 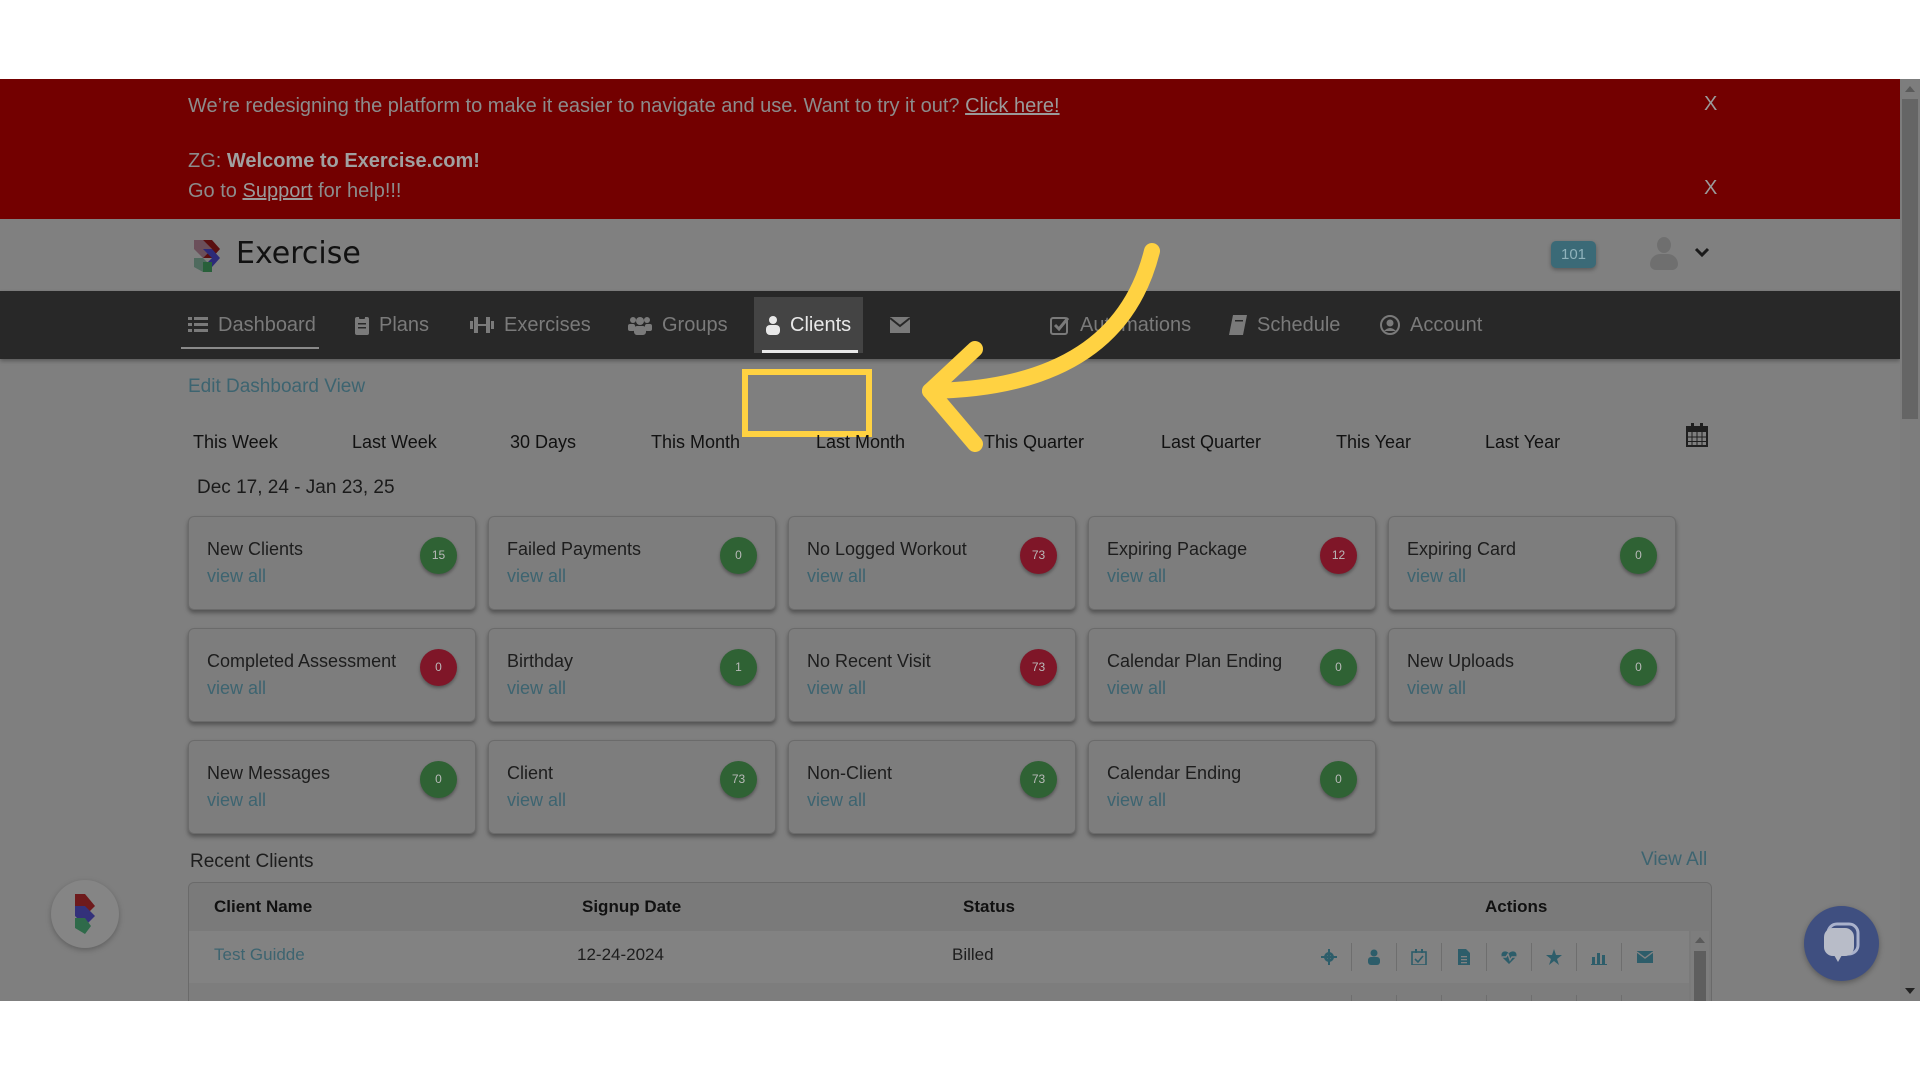 I want to click on nav-plans: Plans, so click(x=392, y=325).